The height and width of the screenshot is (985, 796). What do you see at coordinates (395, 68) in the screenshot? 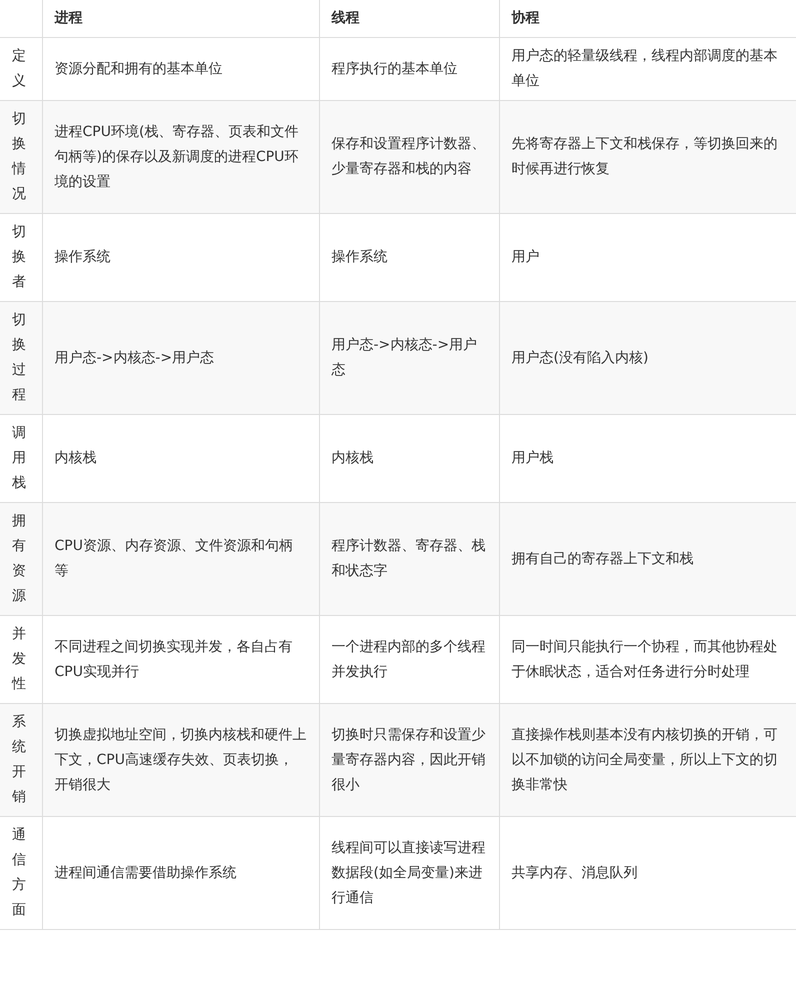
I see `table-cell: 程序执行的基本单位` at bounding box center [395, 68].